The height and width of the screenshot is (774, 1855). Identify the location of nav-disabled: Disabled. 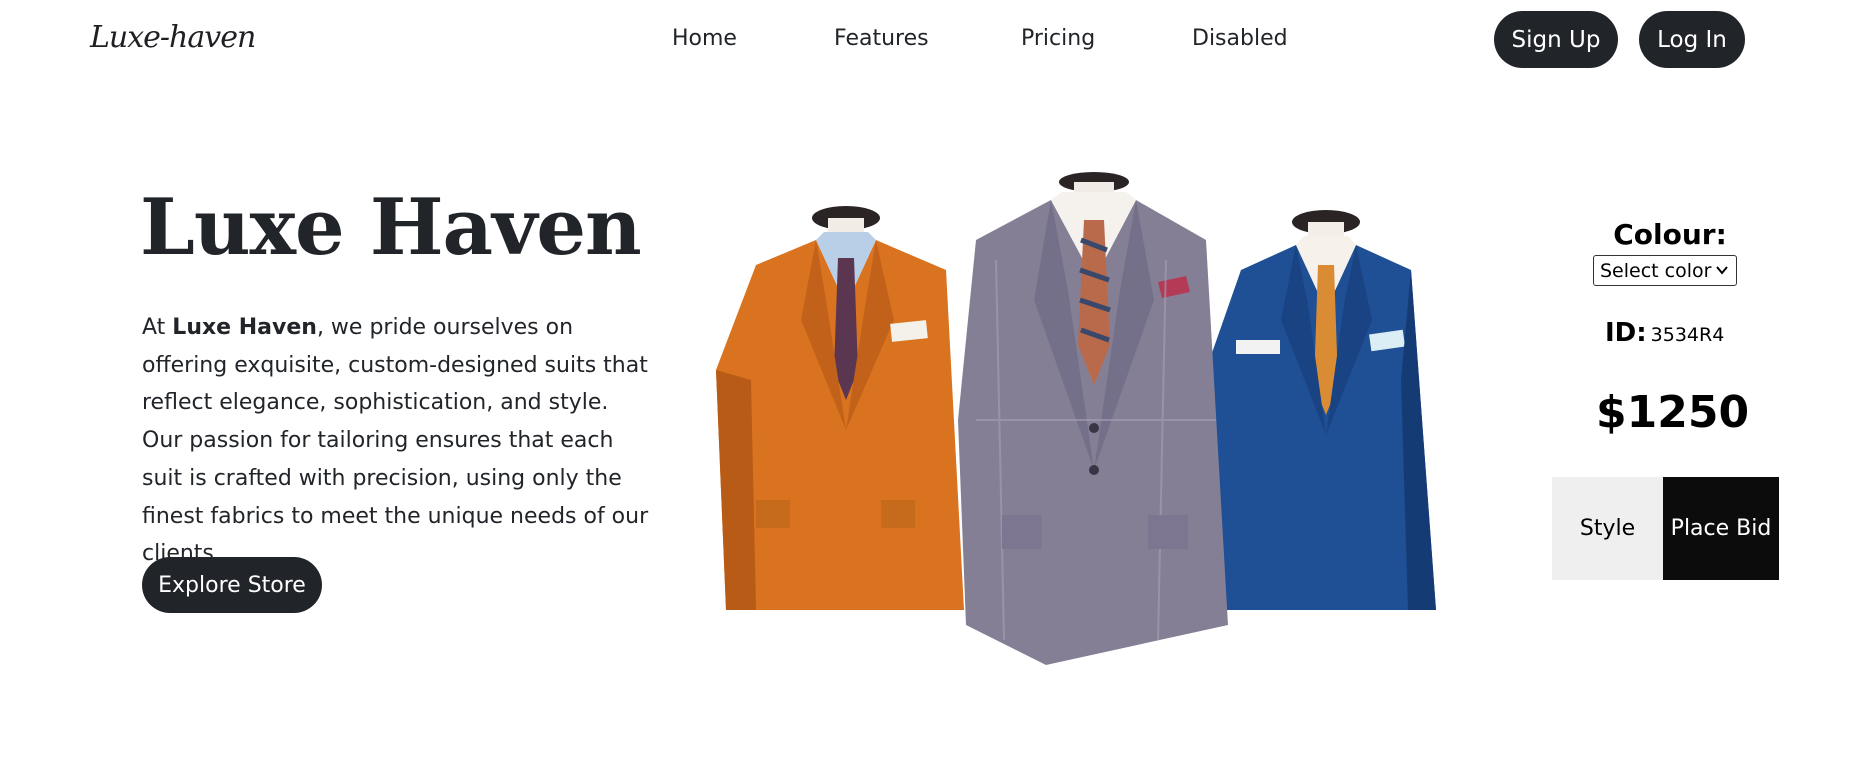
(1240, 38).